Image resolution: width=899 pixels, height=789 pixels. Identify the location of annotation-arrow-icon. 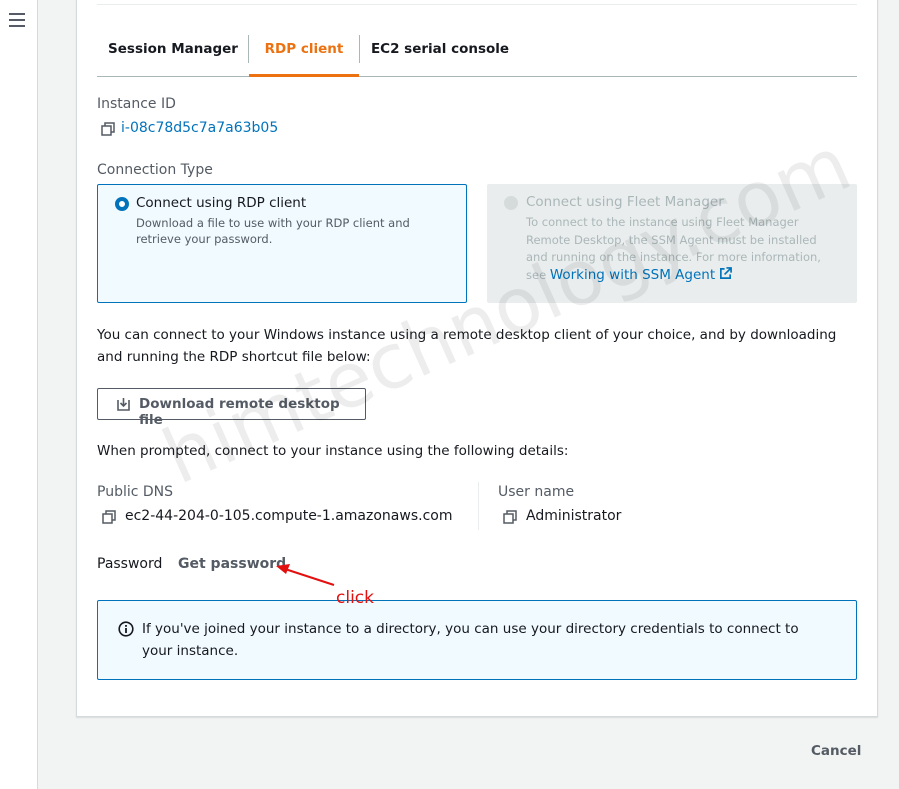
(305, 575).